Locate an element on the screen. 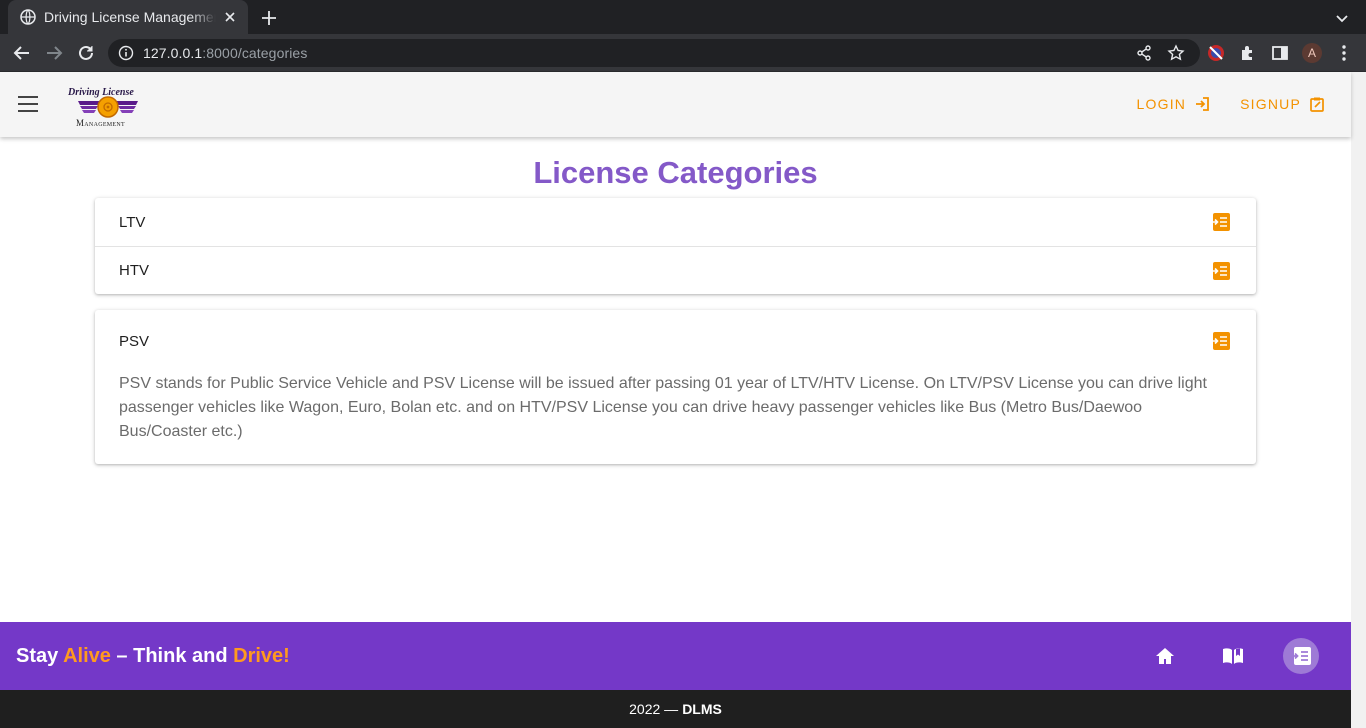  category-label: PSV is located at coordinates (134, 341).